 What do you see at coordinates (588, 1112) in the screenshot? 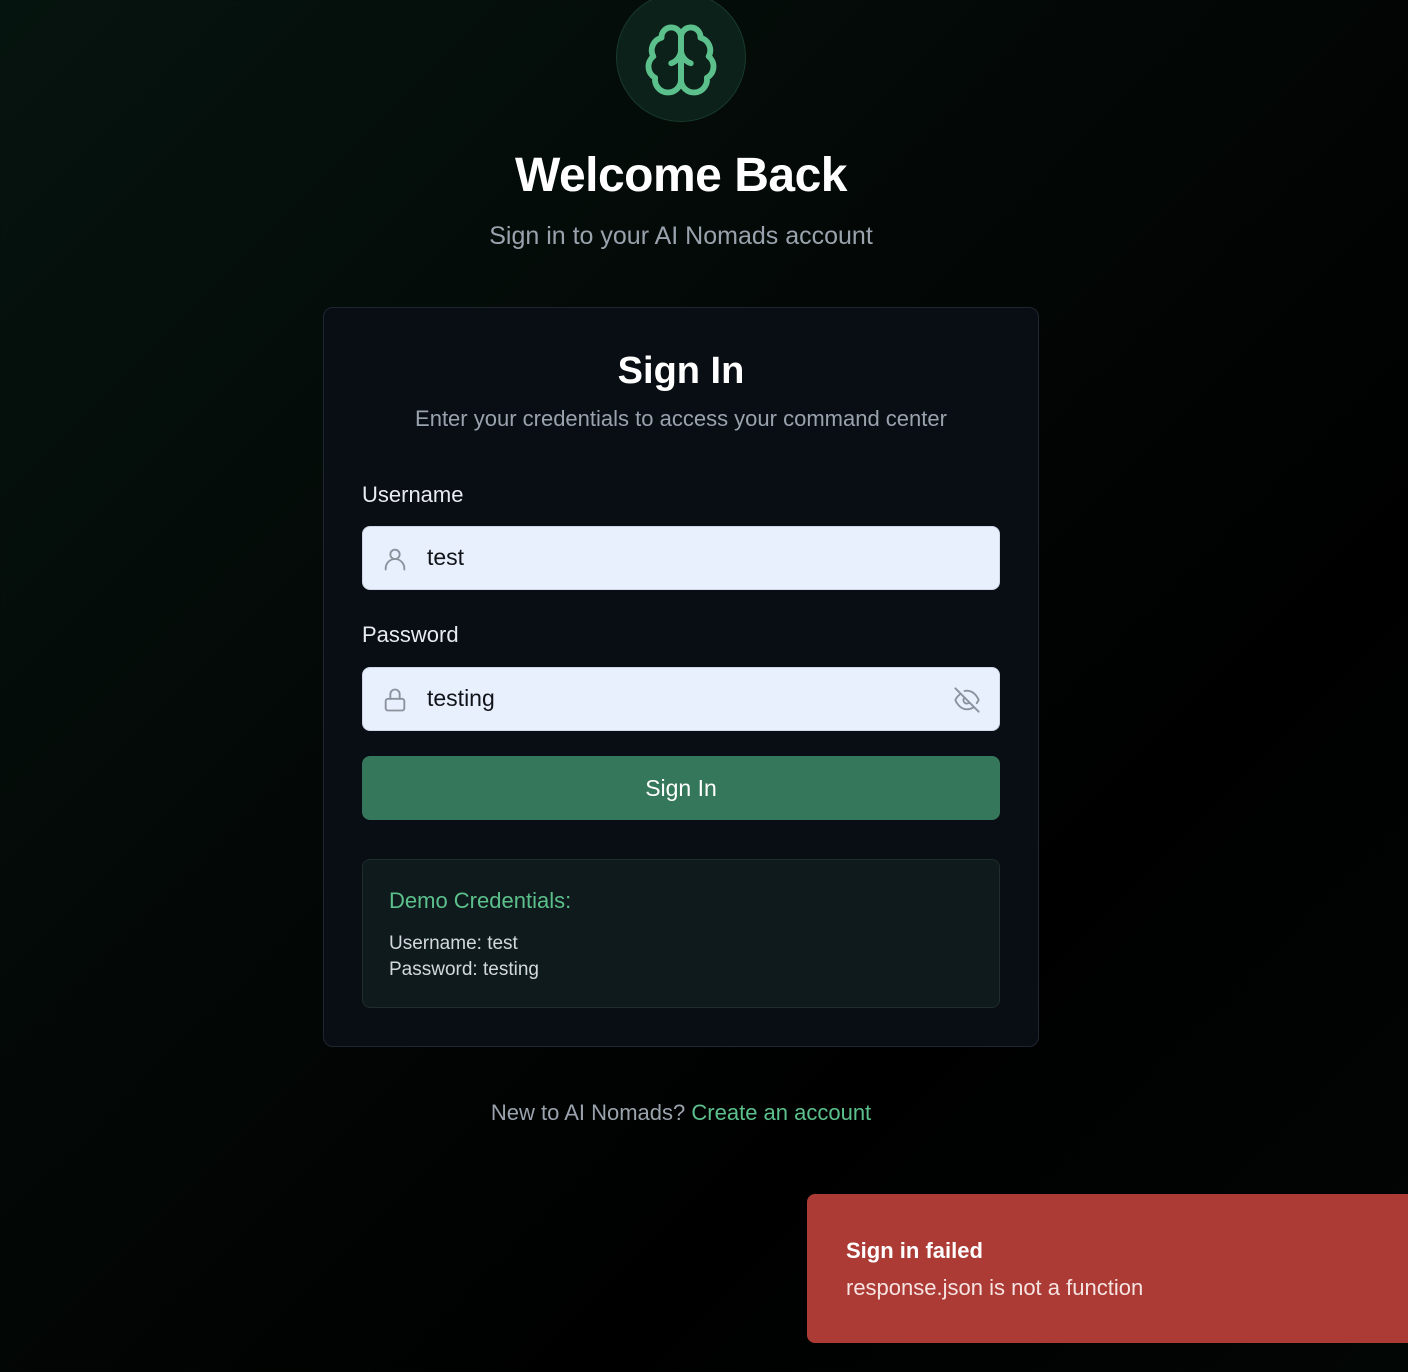
I see `signup-prompt-text: New to AI Nomads?` at bounding box center [588, 1112].